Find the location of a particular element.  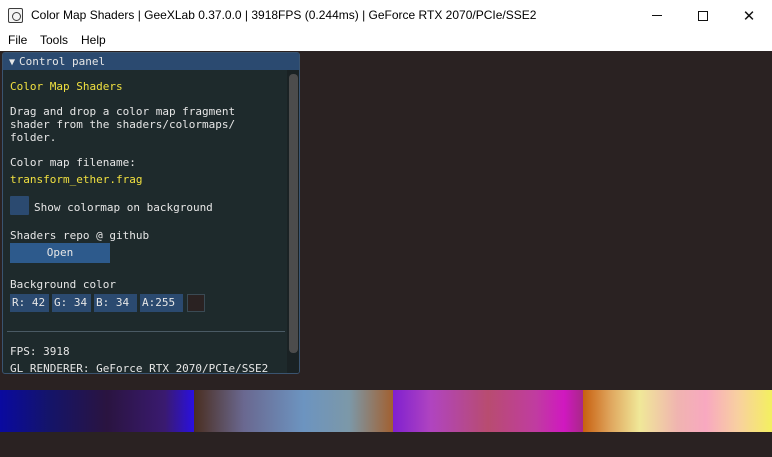

open-repo-button: Open is located at coordinates (60, 253).